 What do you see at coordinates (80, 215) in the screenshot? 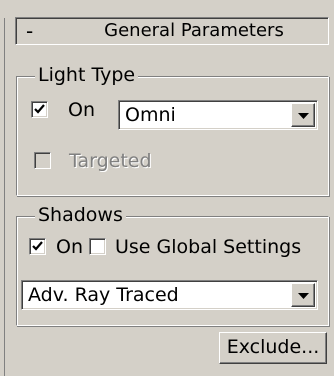
I see `shadows-group-label: Shadows` at bounding box center [80, 215].